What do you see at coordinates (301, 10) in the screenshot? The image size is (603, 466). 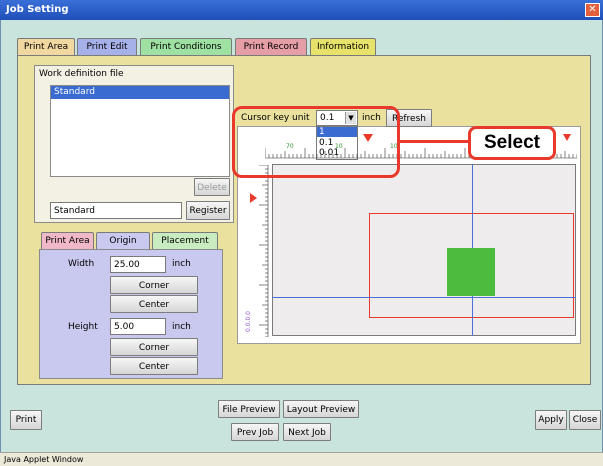 I see `title-bar: Job Setting` at bounding box center [301, 10].